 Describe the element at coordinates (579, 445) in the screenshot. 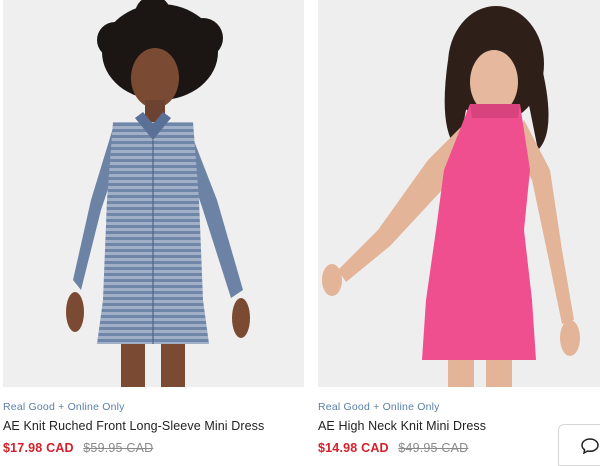

I see `chat-button` at that location.